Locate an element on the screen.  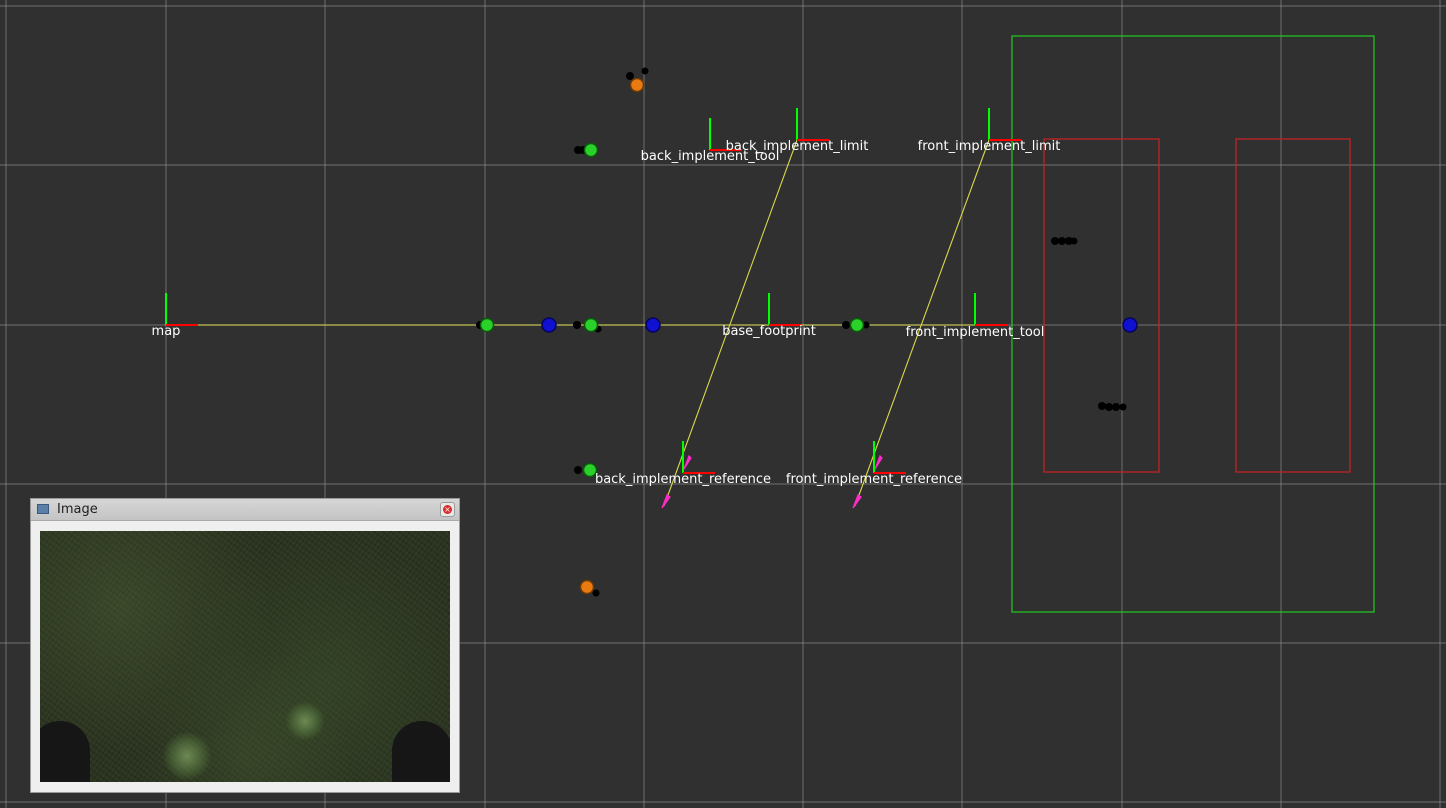
close-icon: × is located at coordinates (447, 509).